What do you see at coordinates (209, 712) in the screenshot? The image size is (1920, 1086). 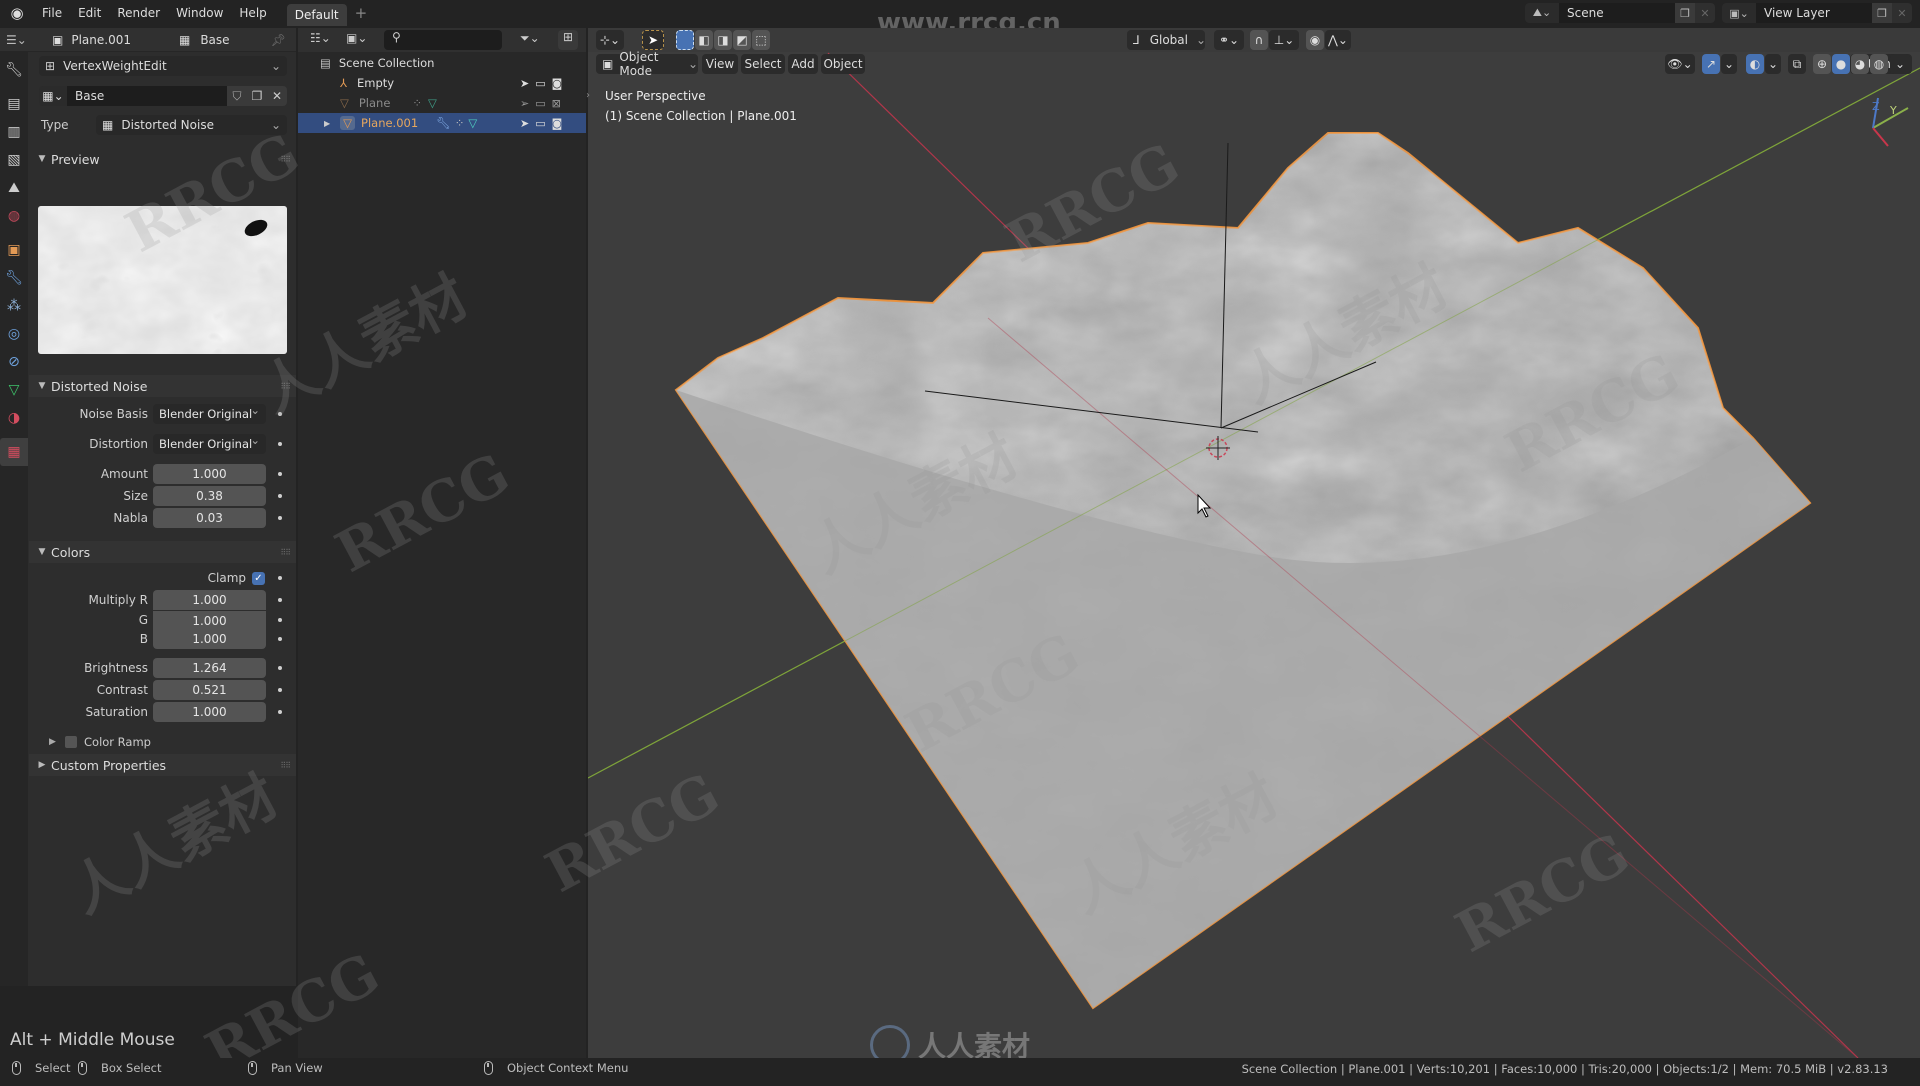 I see `saturation-field: 1.000` at bounding box center [209, 712].